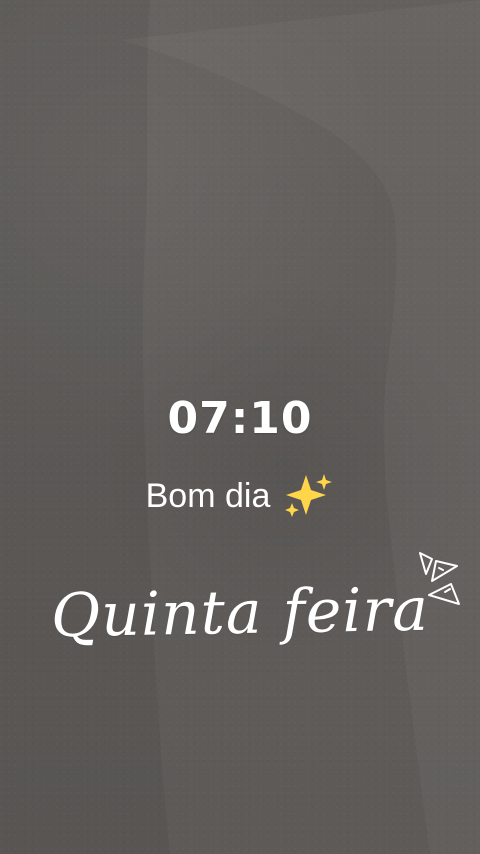  I want to click on clock-time: 07:10, so click(240, 418).